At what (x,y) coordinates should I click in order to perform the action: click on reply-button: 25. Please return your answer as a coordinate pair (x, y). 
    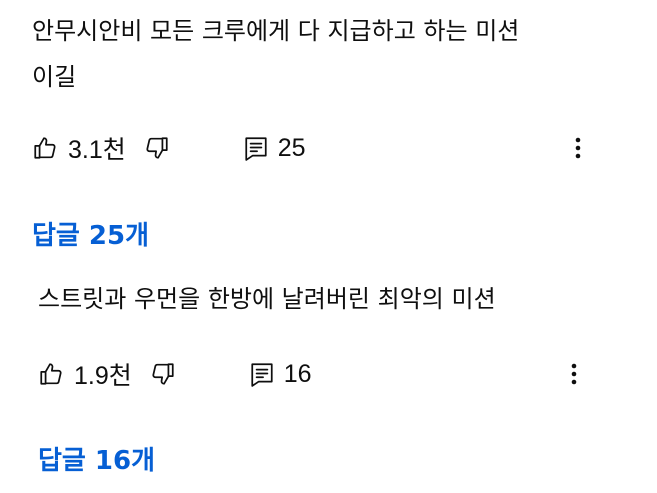
    Looking at the image, I should click on (275, 148).